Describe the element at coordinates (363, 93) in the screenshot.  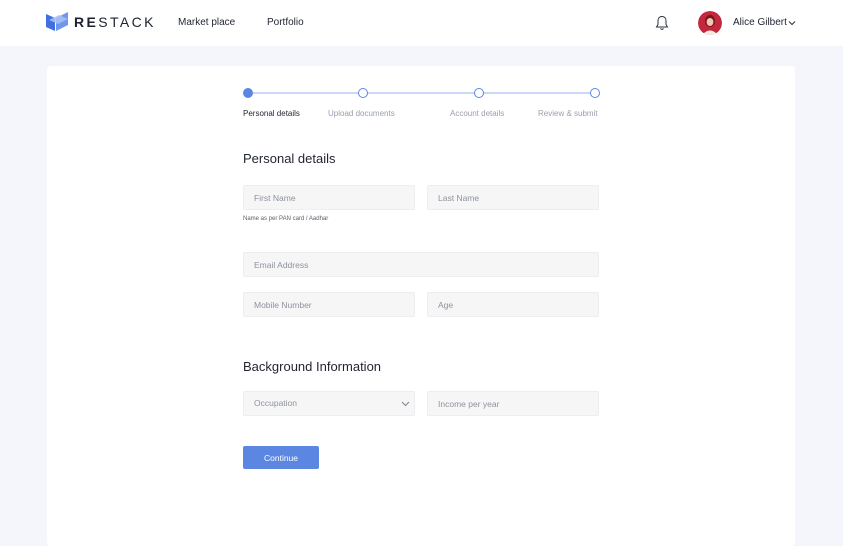
I see `step-dot-upload-documents` at that location.